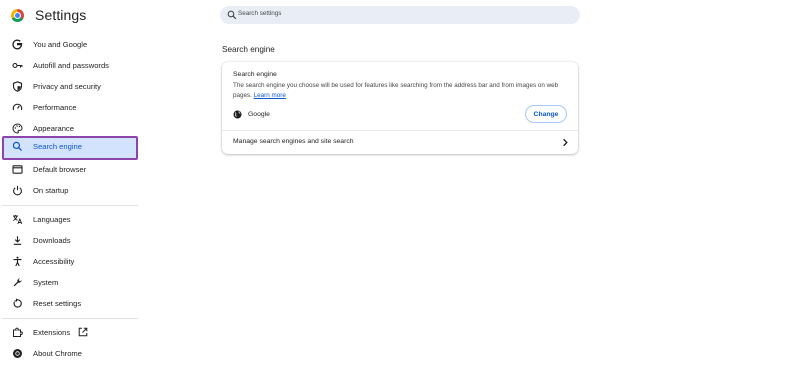 This screenshot has width=800, height=383. I want to click on sidebar-item-extensions: Extensions, so click(70, 332).